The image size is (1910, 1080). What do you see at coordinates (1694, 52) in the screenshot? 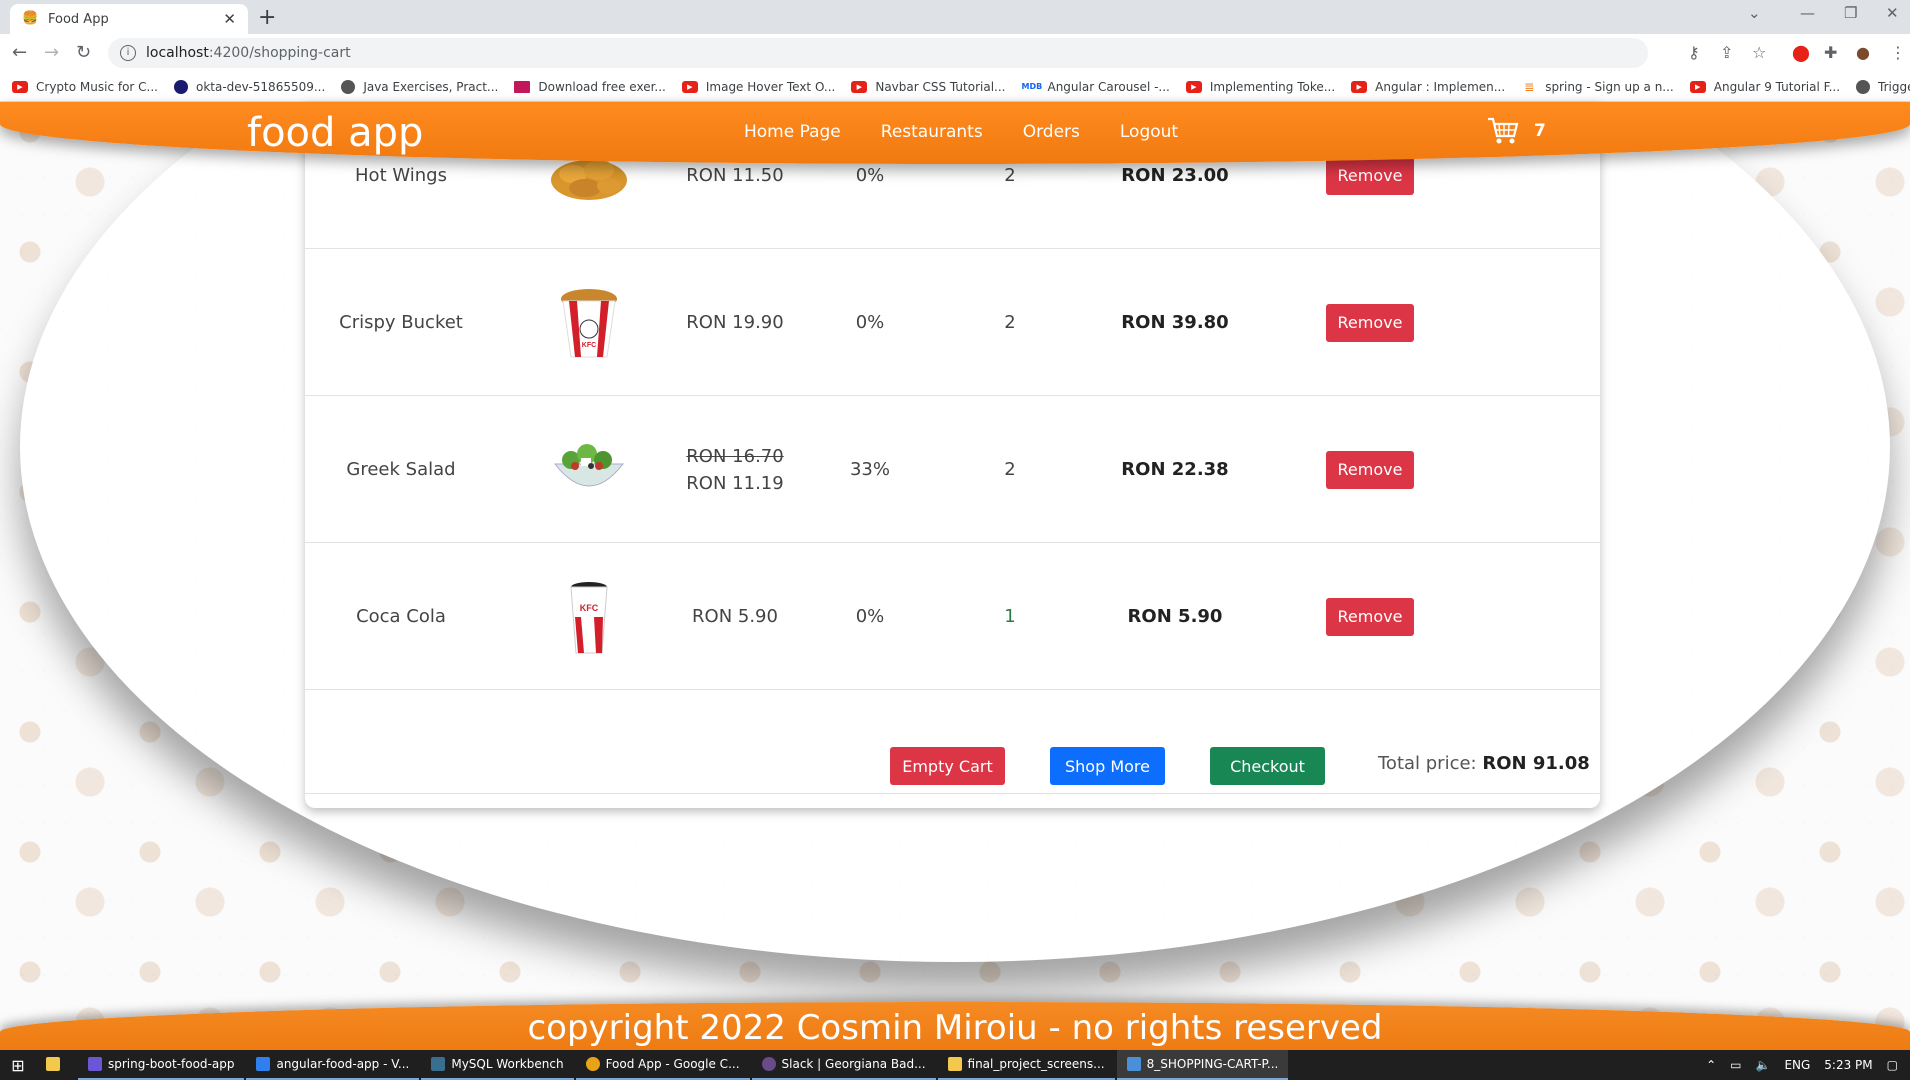
I see `password-key-icon: ⚷` at bounding box center [1694, 52].